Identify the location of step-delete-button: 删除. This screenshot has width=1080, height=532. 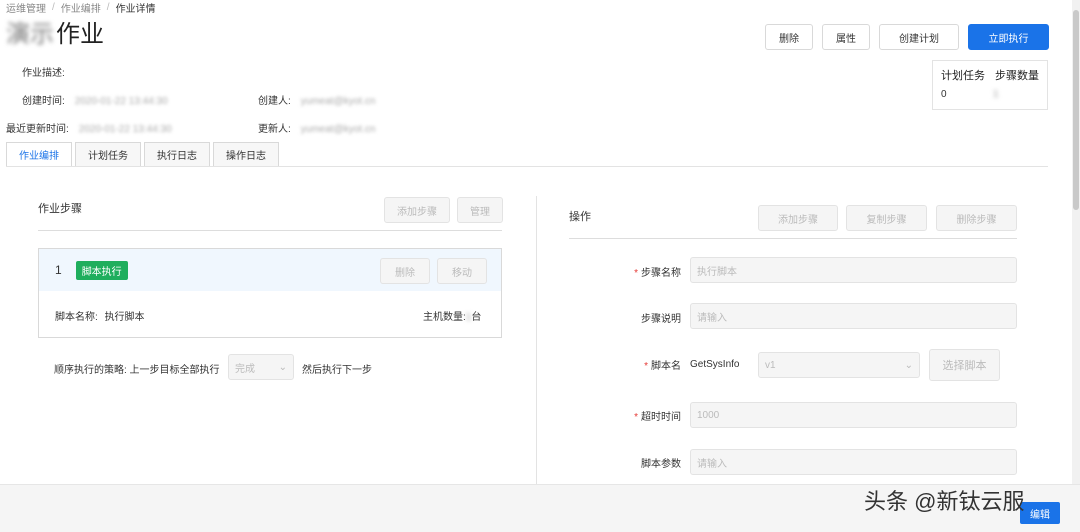
(405, 271).